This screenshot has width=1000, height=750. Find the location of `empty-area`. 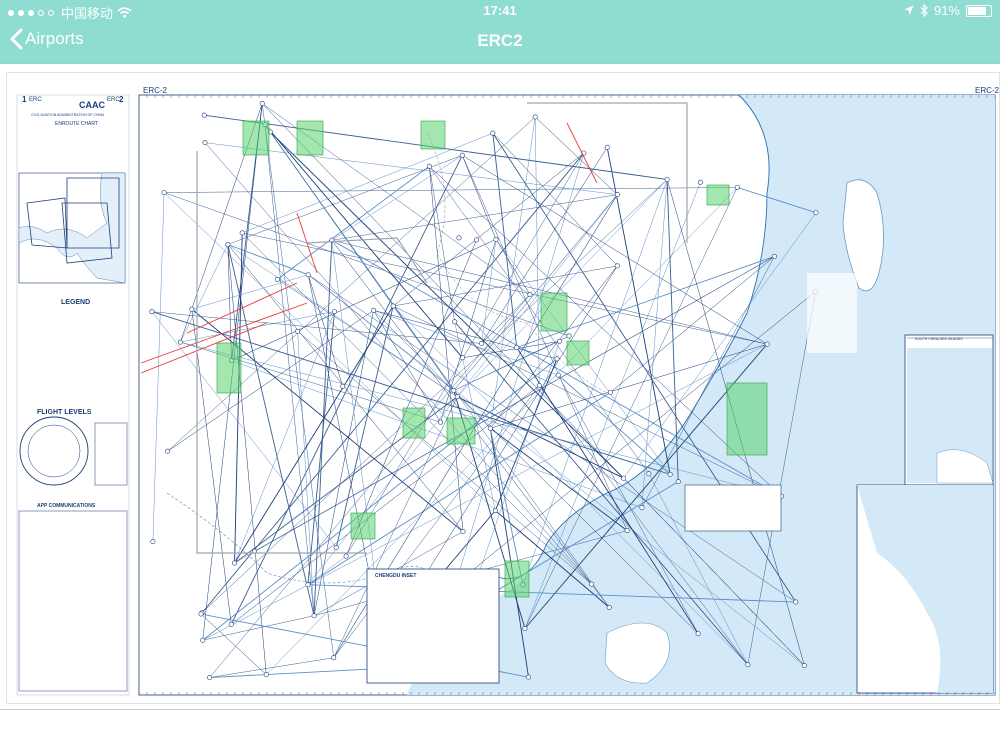

empty-area is located at coordinates (500, 730).